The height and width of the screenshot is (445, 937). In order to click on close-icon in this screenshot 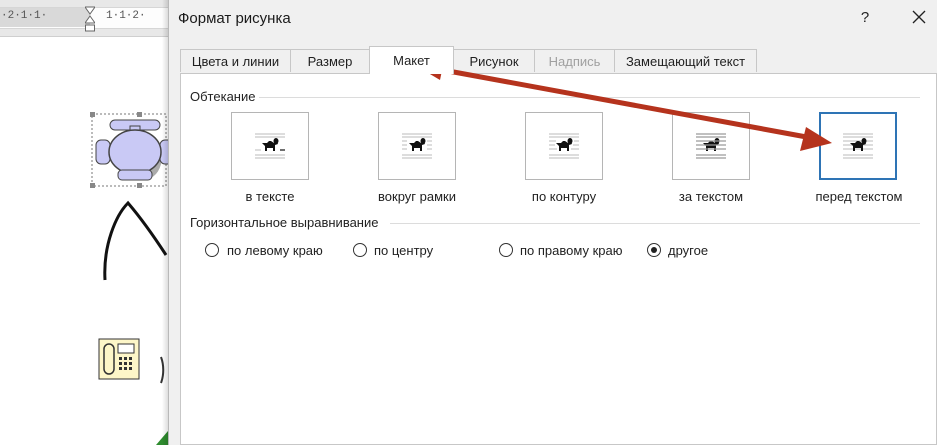, I will do `click(919, 17)`.